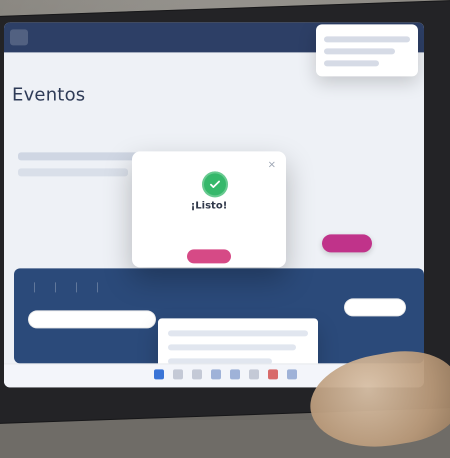  Describe the element at coordinates (178, 374) in the screenshot. I see `search-icon` at that location.